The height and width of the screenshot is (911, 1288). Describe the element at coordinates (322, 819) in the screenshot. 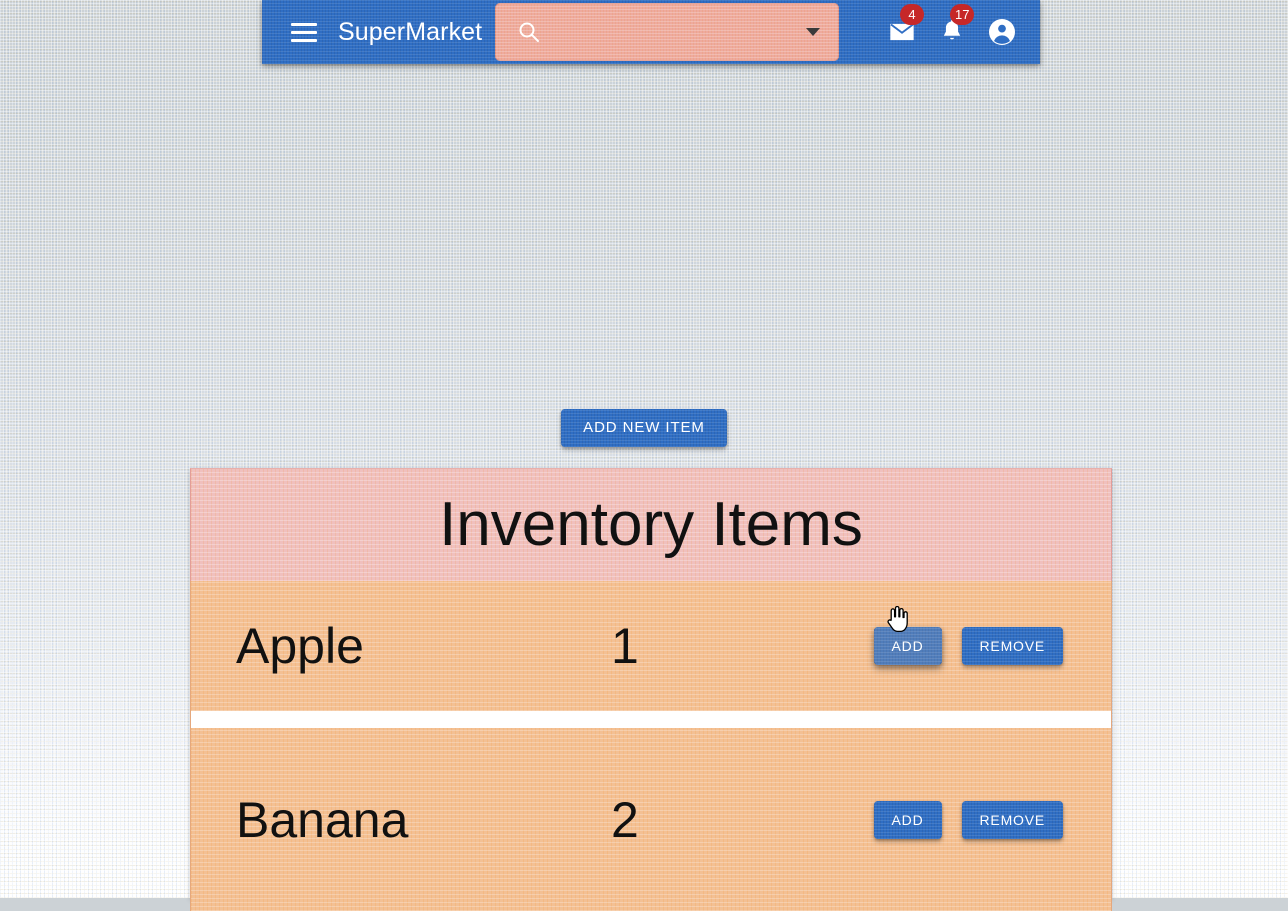

I see `item-name: Banana` at that location.